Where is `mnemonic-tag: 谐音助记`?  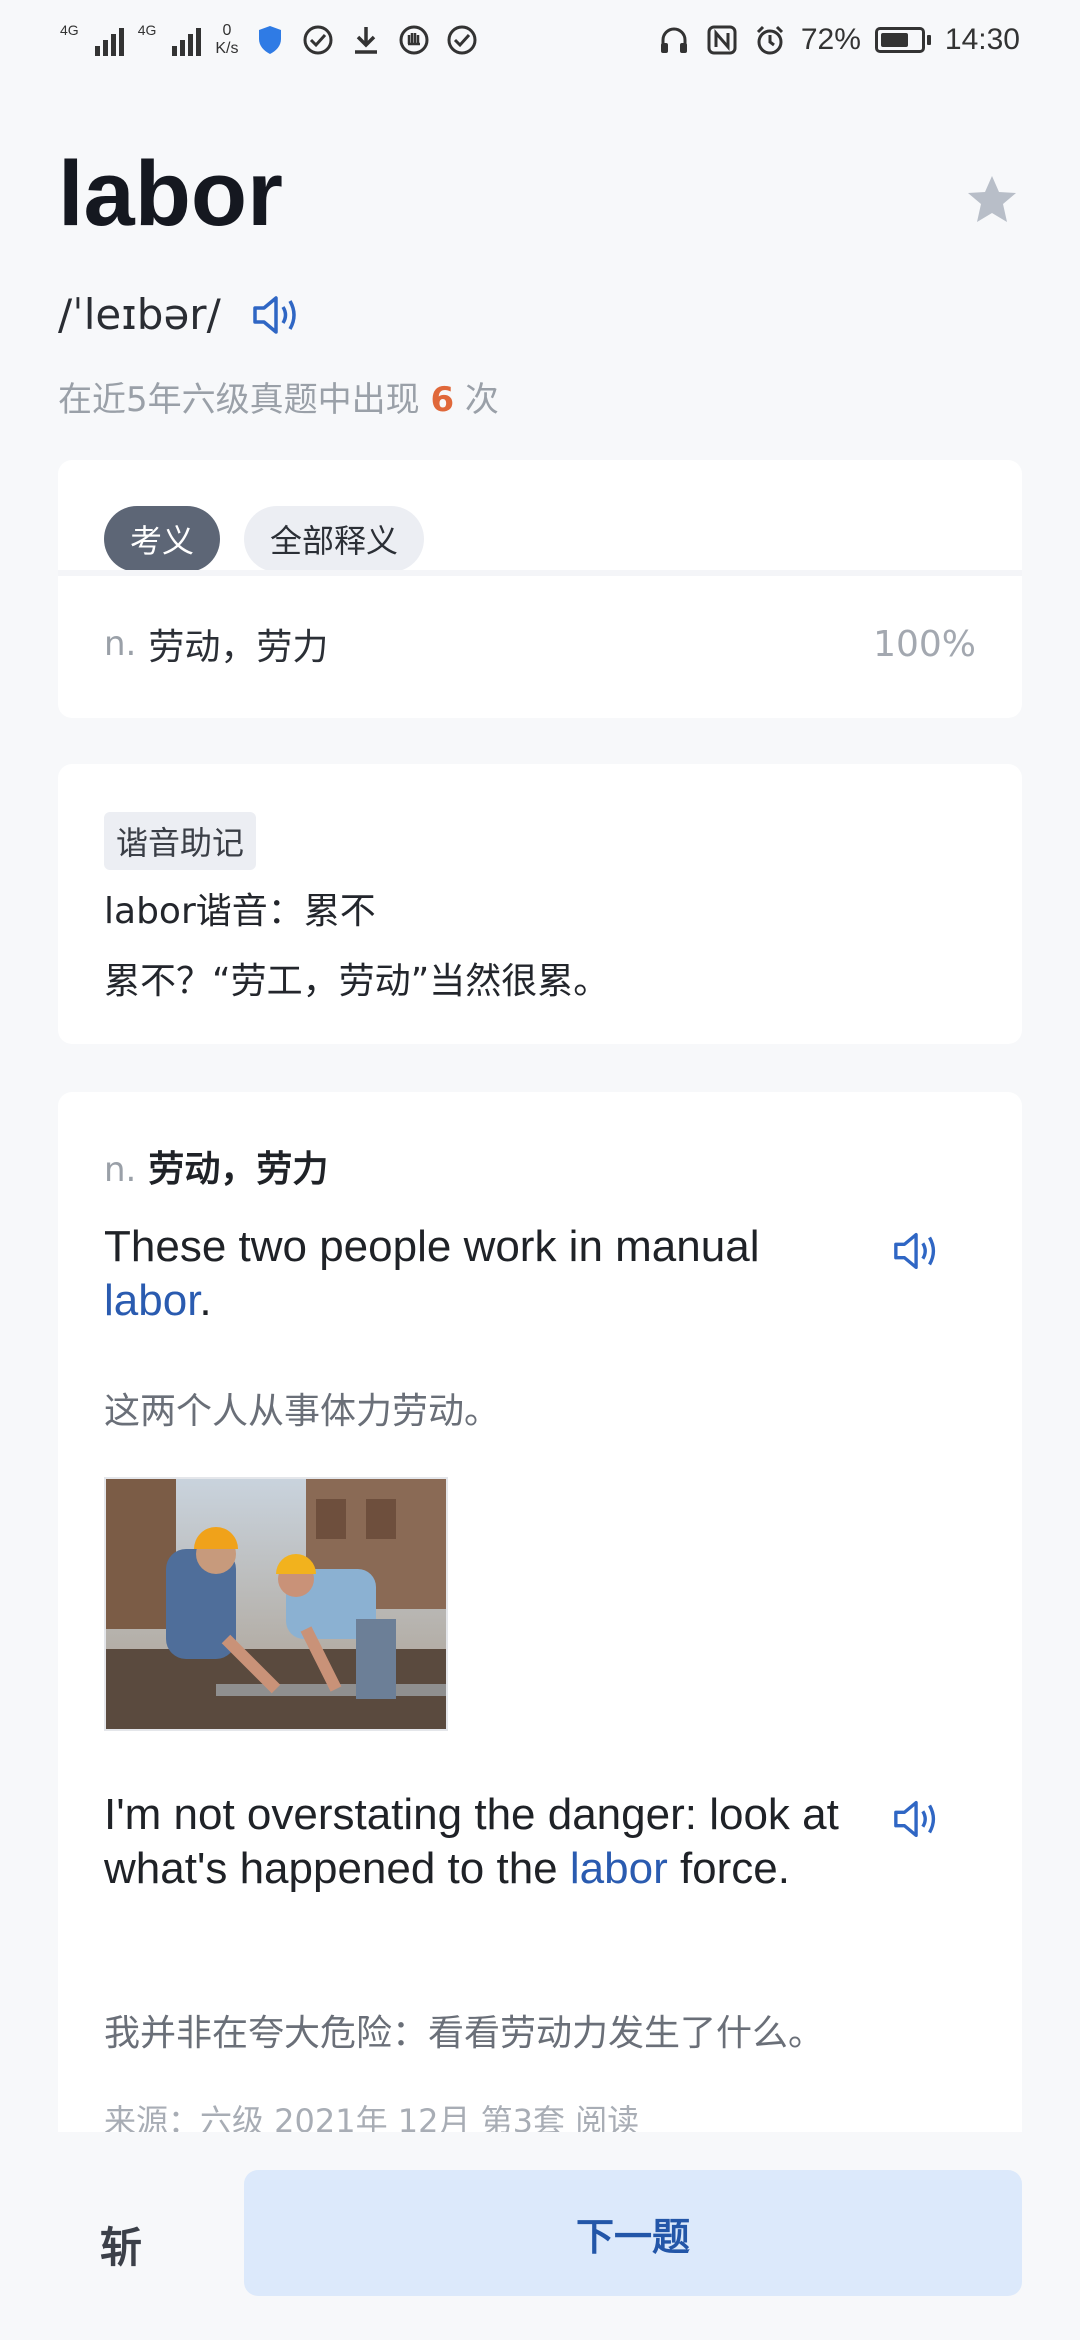
mnemonic-tag: 谐音助记 is located at coordinates (180, 841).